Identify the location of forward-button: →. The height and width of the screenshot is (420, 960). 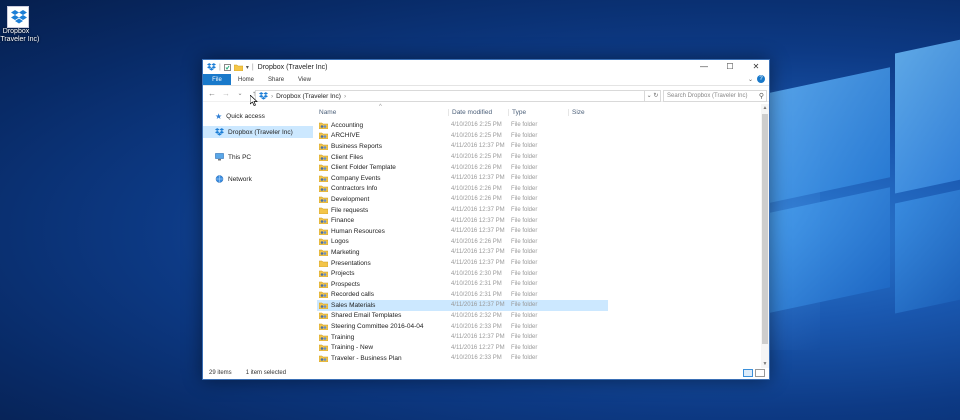
(226, 93).